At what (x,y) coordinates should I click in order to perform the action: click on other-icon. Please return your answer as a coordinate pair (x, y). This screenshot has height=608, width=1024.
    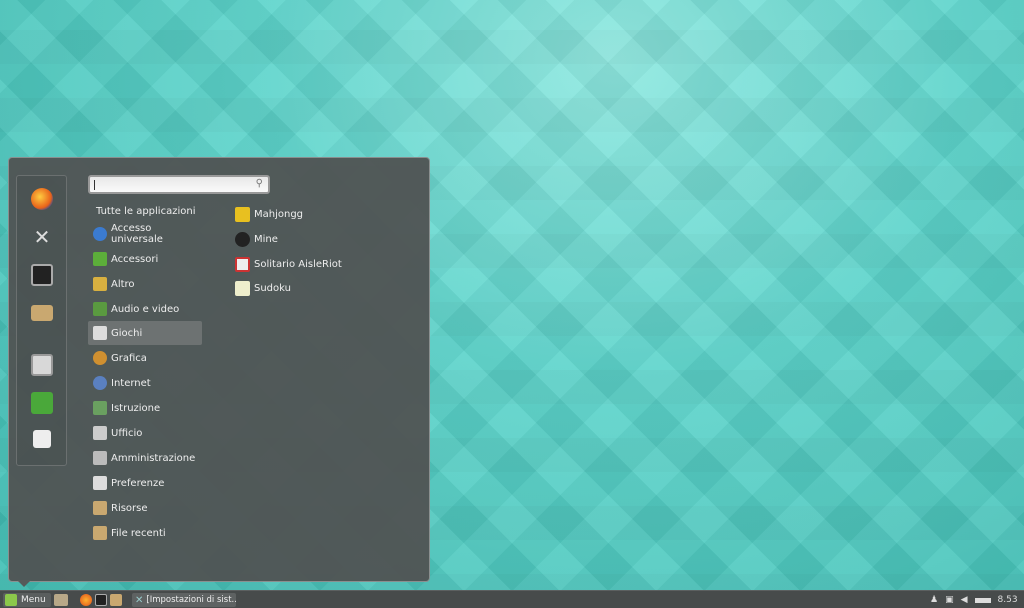
    Looking at the image, I should click on (100, 284).